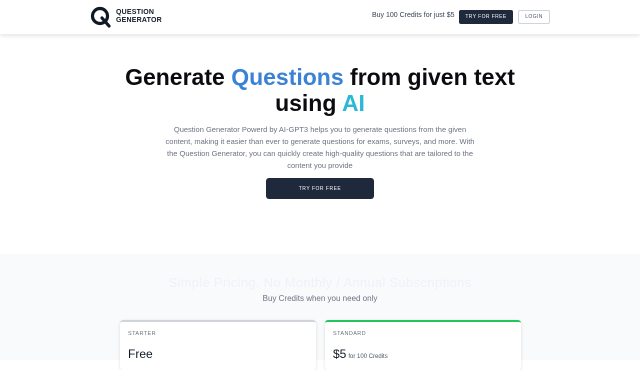 The width and height of the screenshot is (640, 370). Describe the element at coordinates (178, 77) in the screenshot. I see `hero-title-part-1: Generate` at that location.